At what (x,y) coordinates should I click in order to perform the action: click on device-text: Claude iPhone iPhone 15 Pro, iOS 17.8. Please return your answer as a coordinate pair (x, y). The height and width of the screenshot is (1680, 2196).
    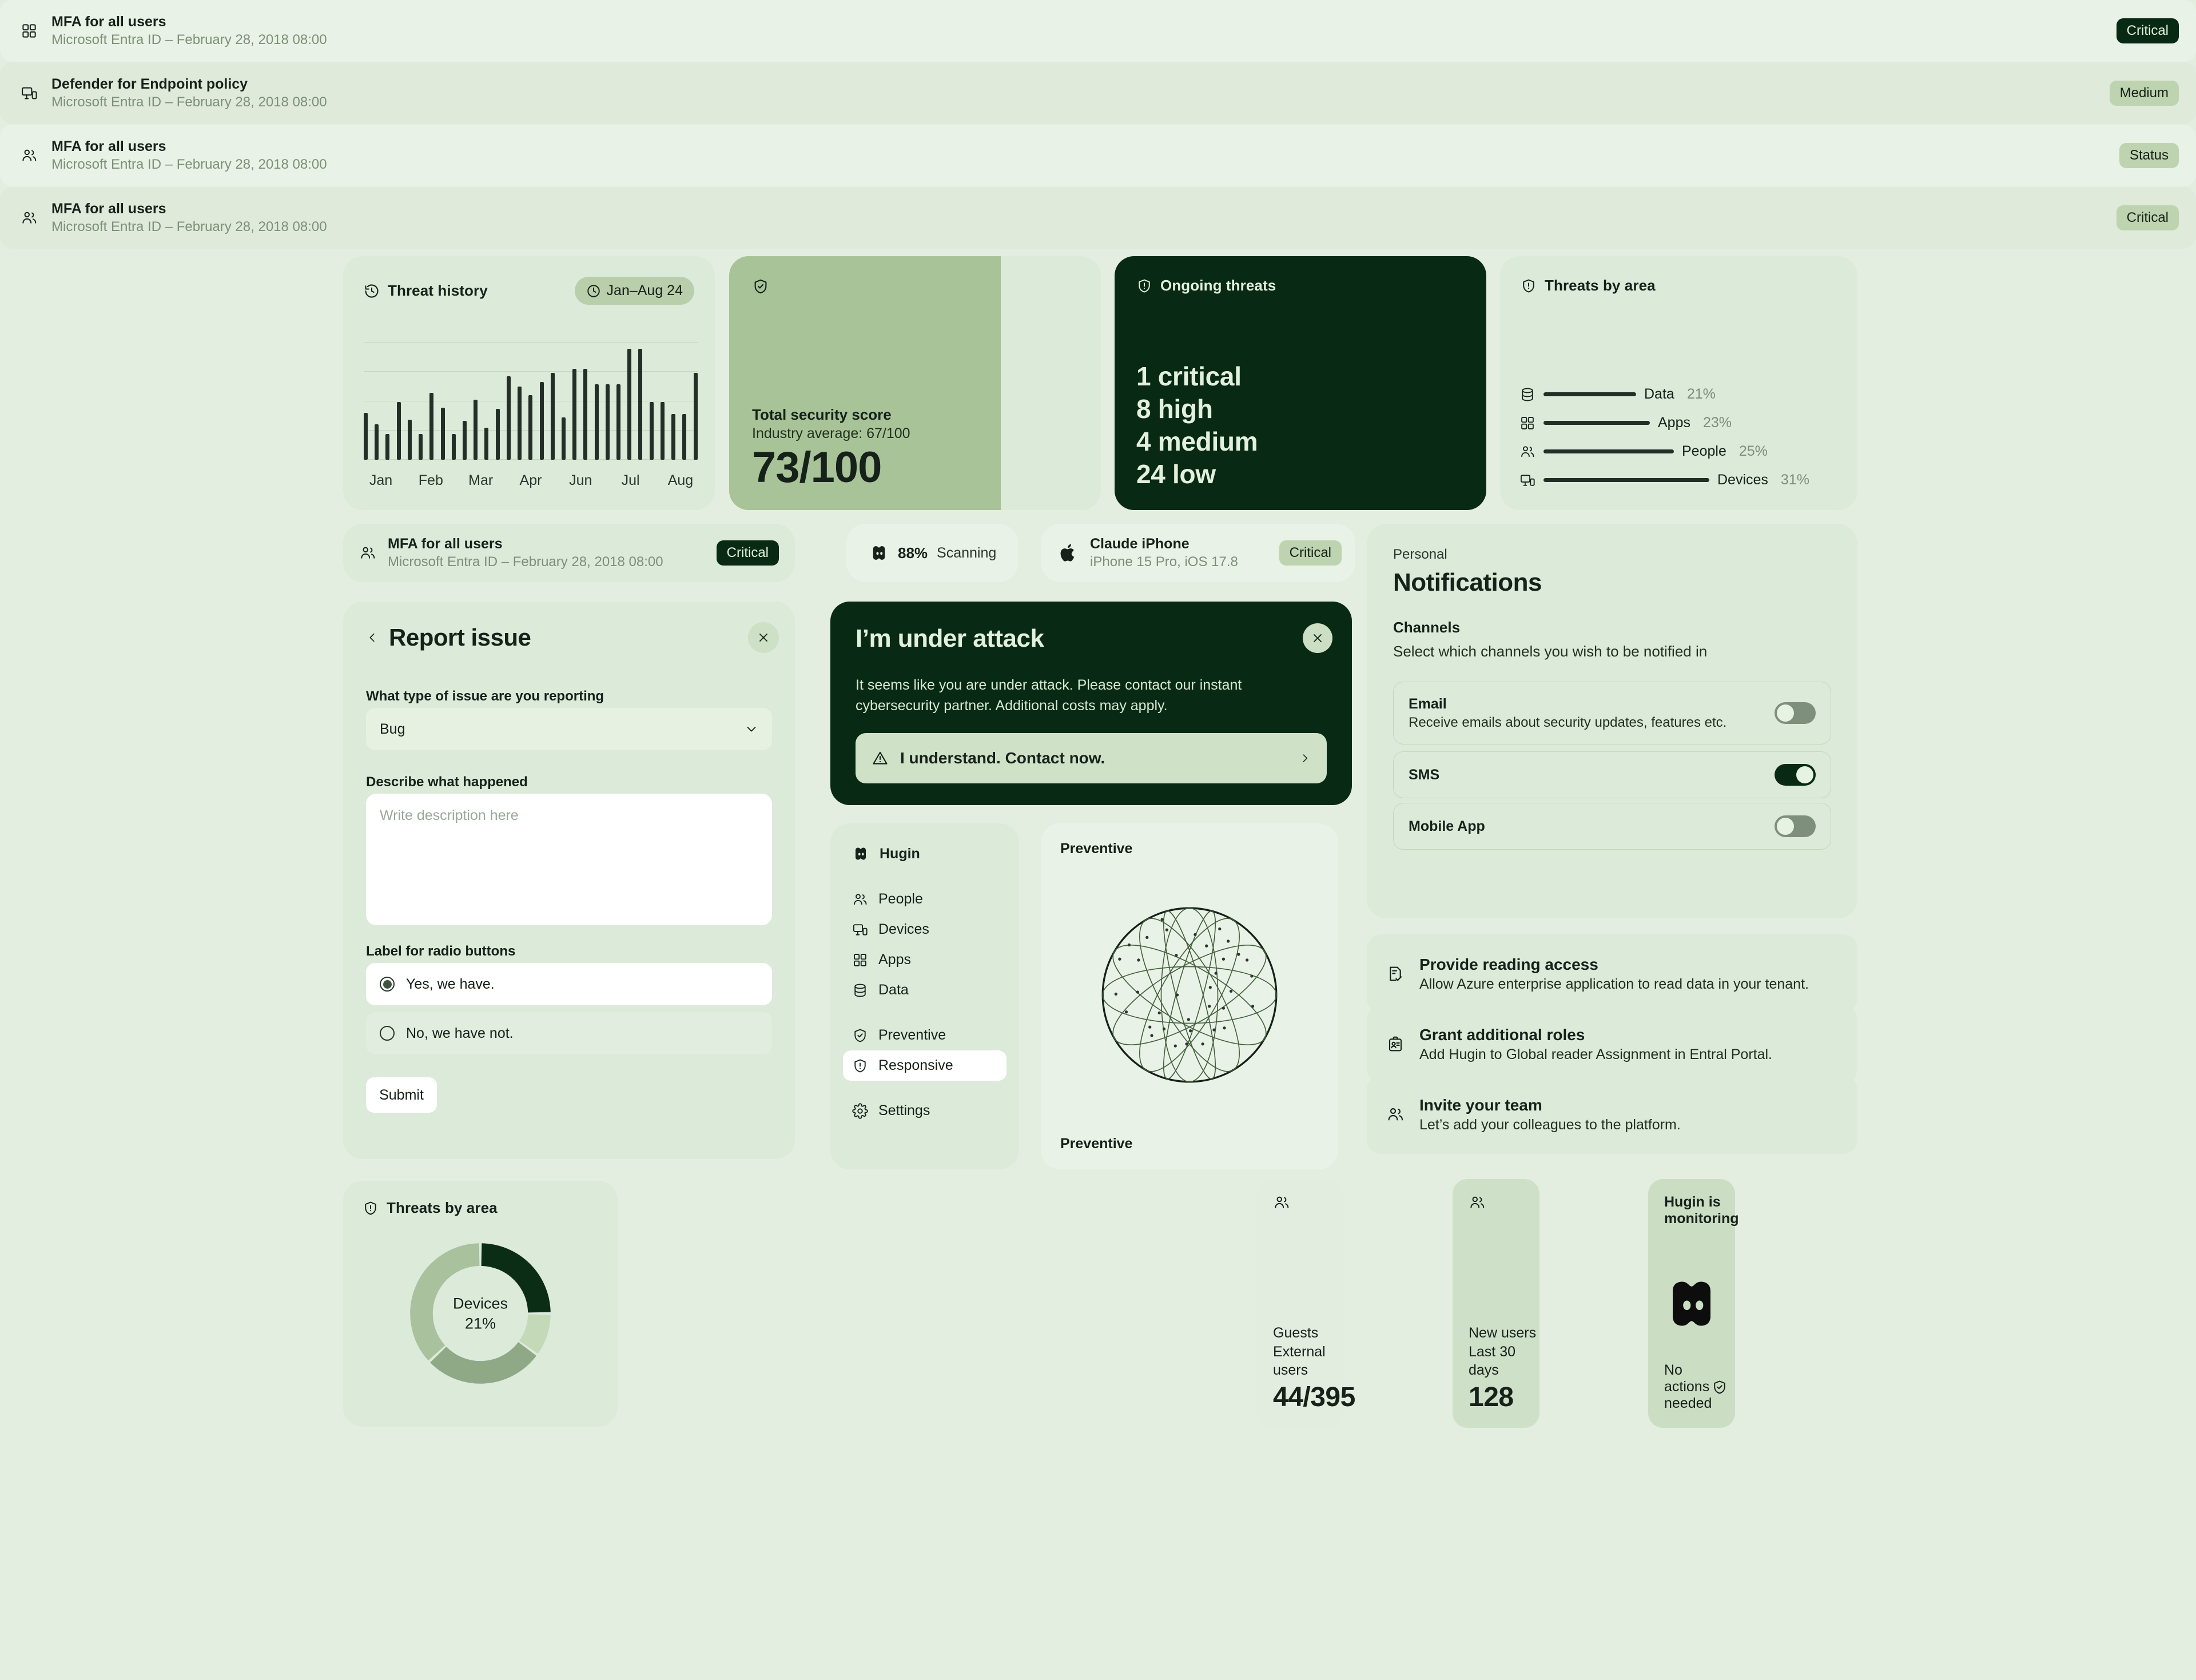
    Looking at the image, I should click on (1178, 553).